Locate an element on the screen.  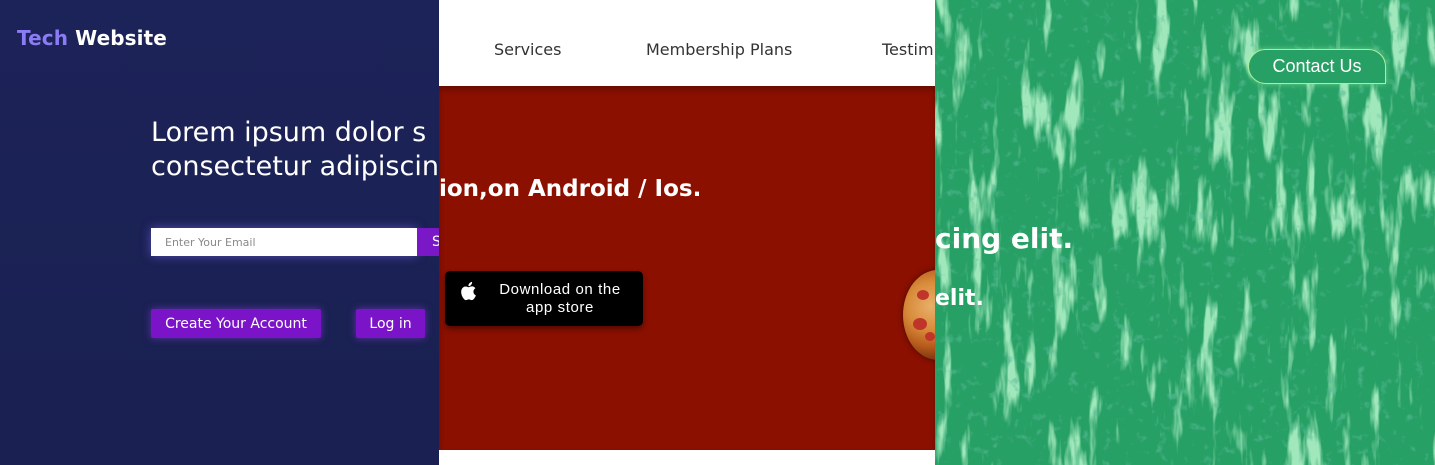
green-subheading: elit. is located at coordinates (959, 298).